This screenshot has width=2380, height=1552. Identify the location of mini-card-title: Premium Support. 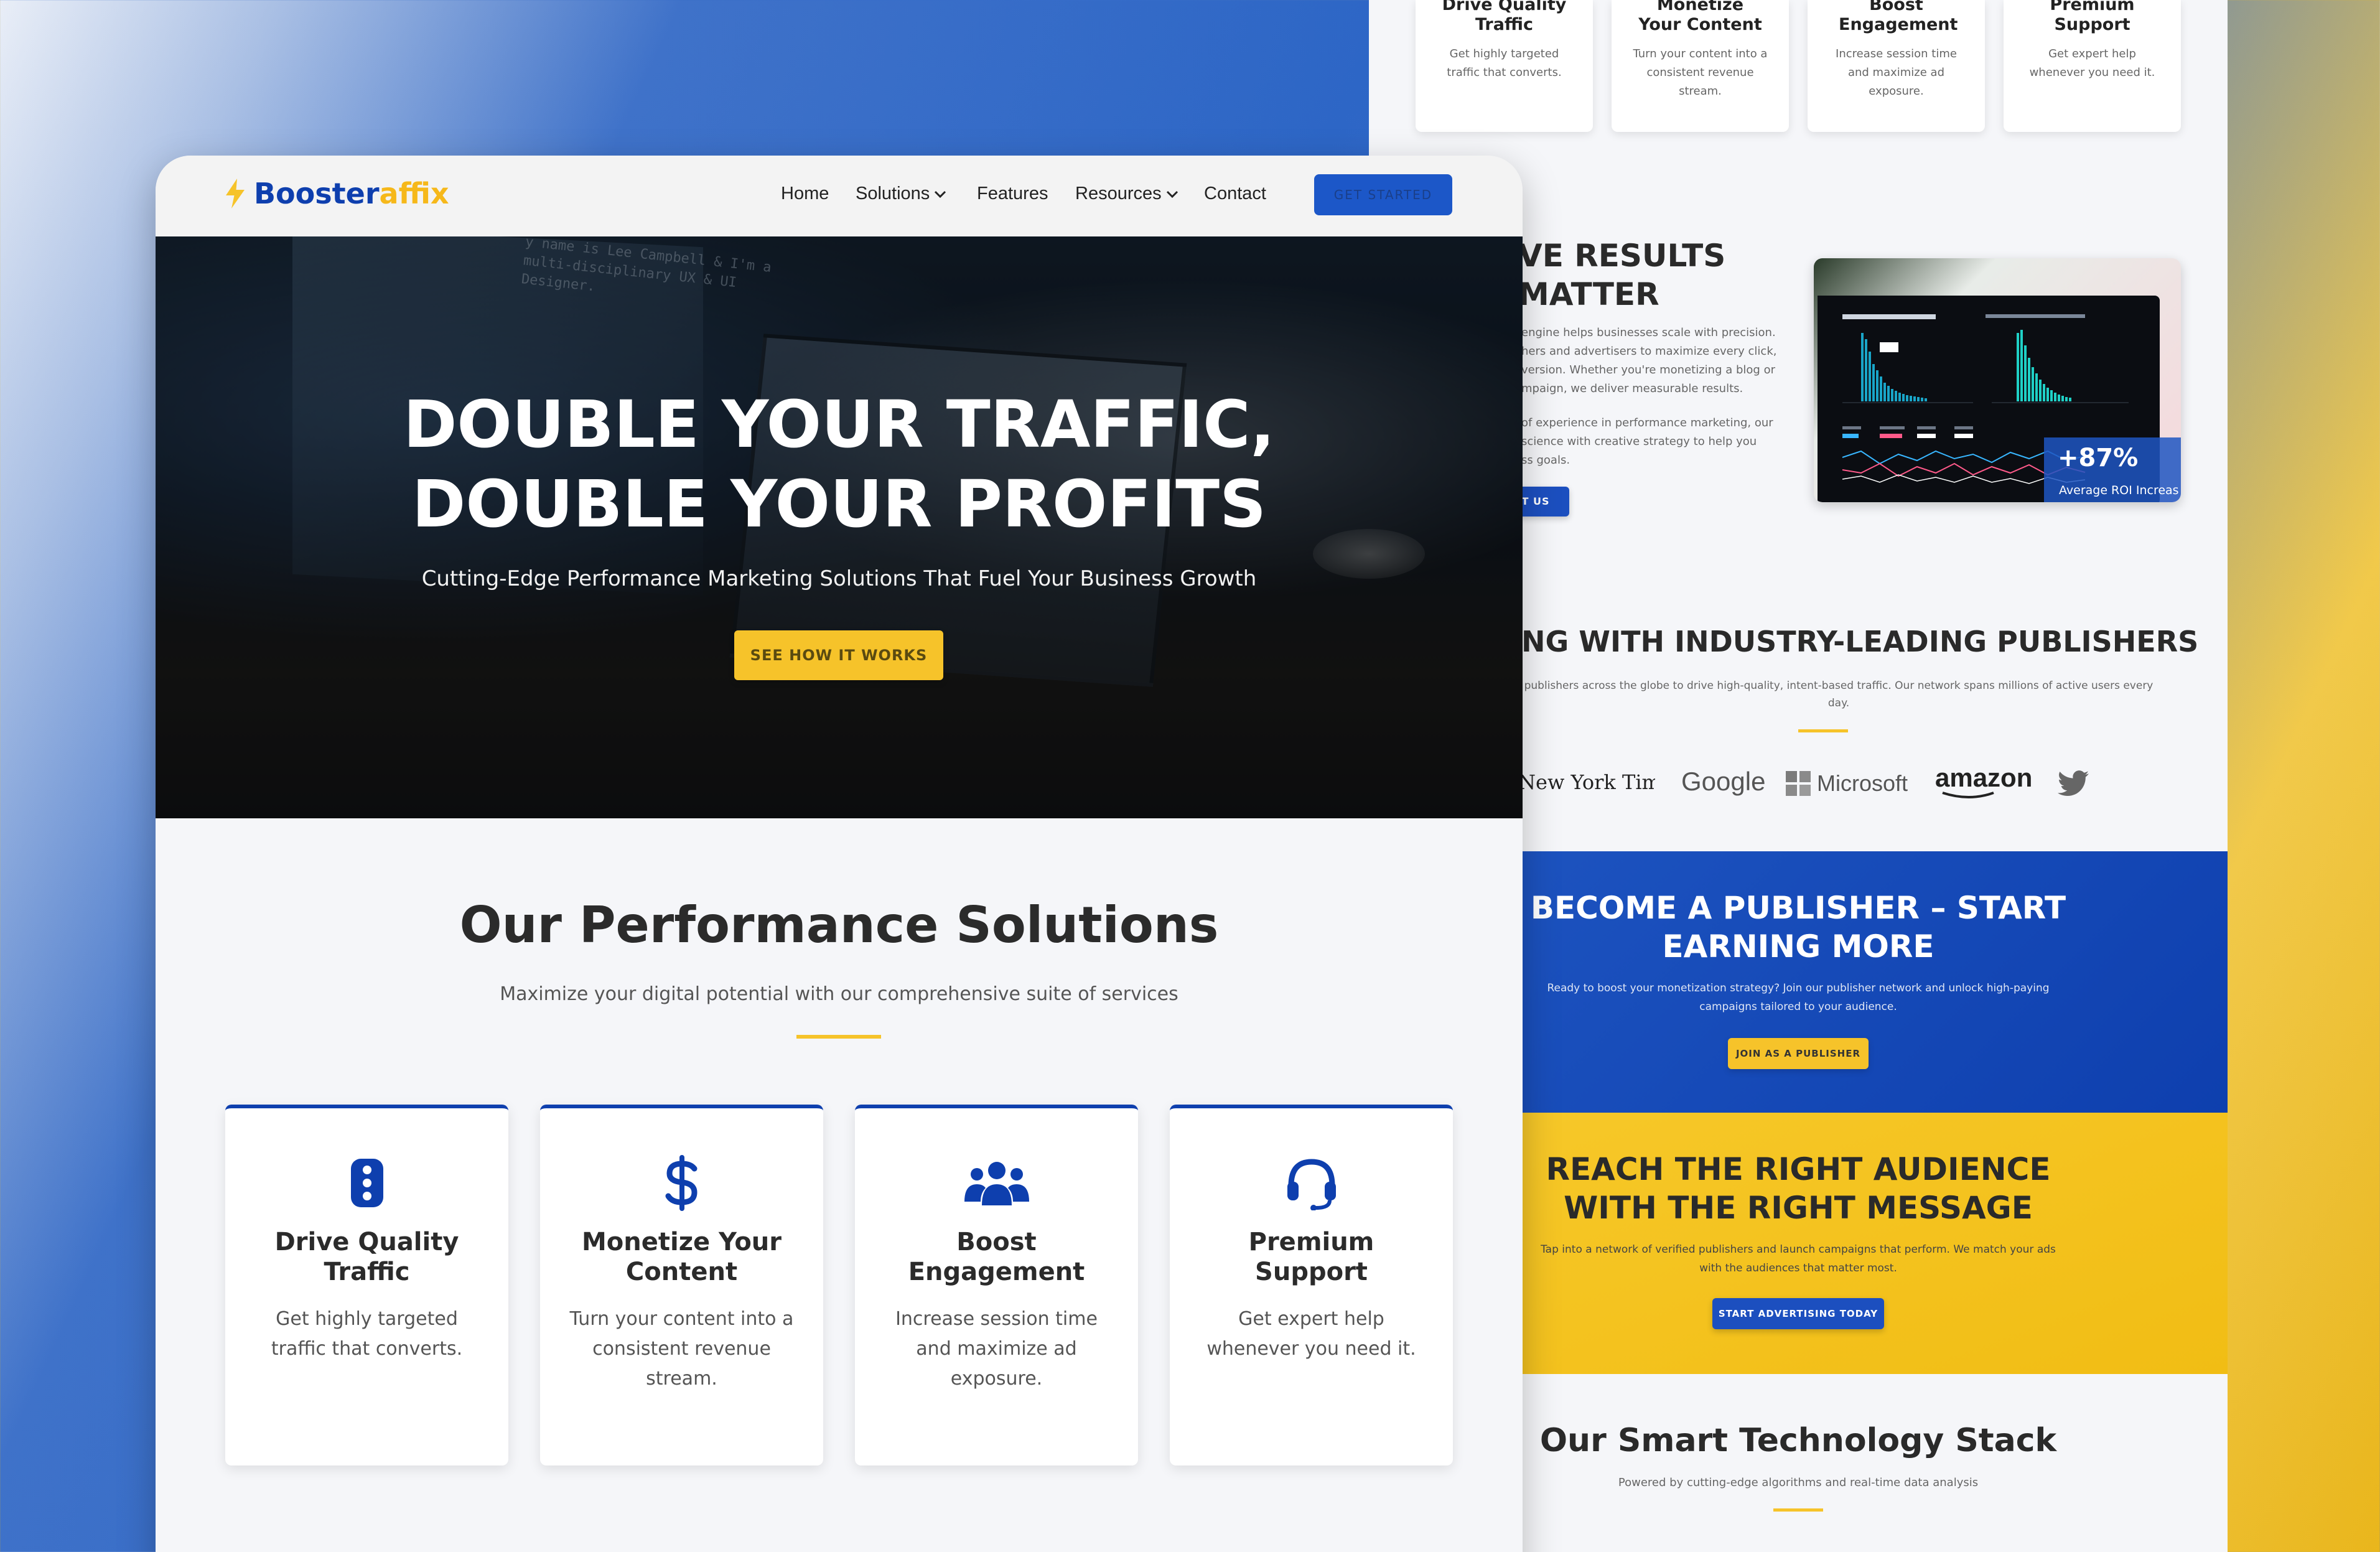
(2093, 17).